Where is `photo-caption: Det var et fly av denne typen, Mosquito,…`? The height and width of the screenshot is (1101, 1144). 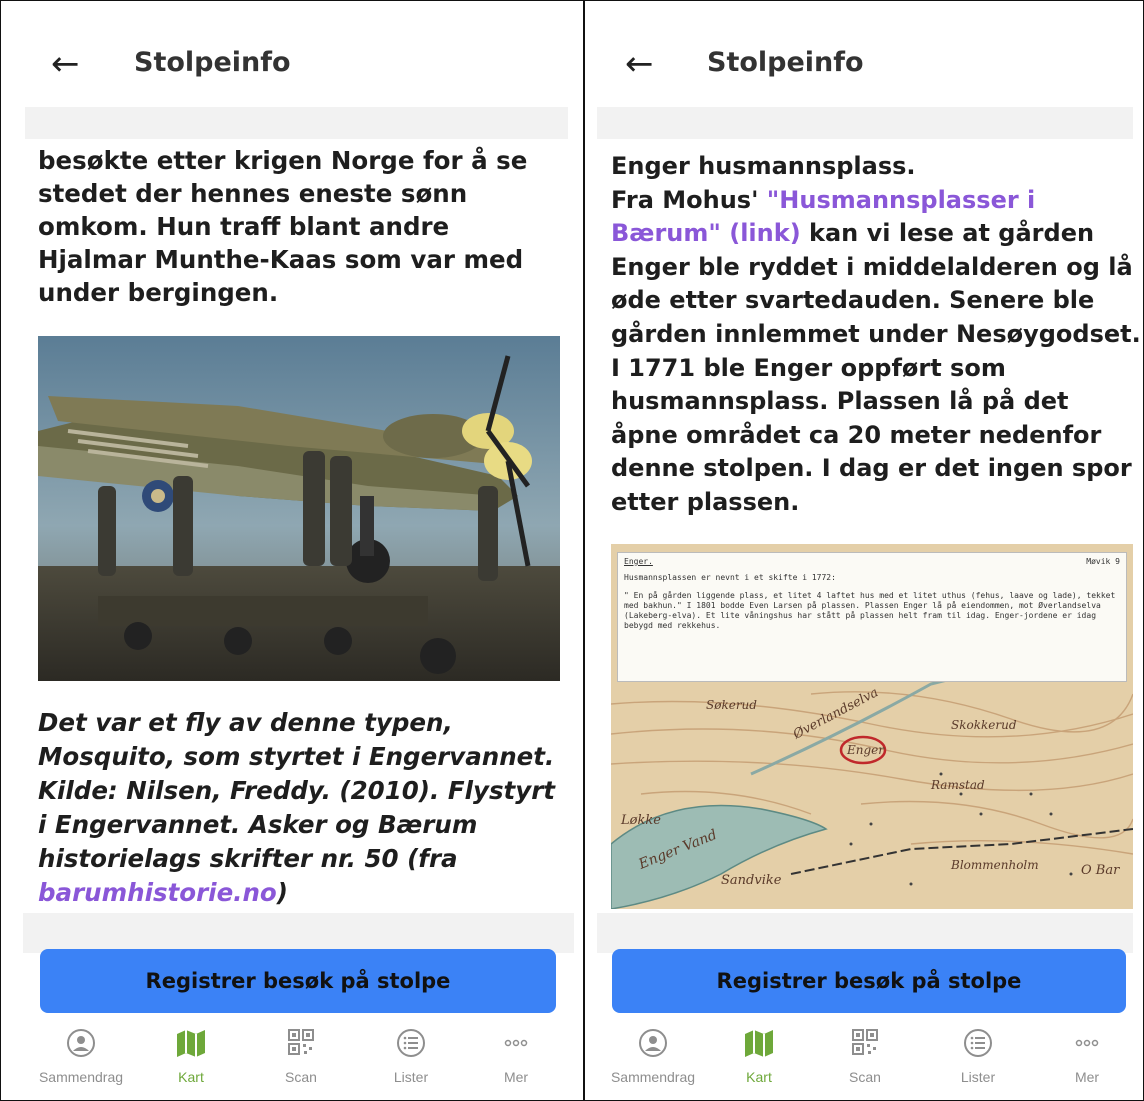 photo-caption: Det var et fly av denne typen, Mosquito,… is located at coordinates (300, 808).